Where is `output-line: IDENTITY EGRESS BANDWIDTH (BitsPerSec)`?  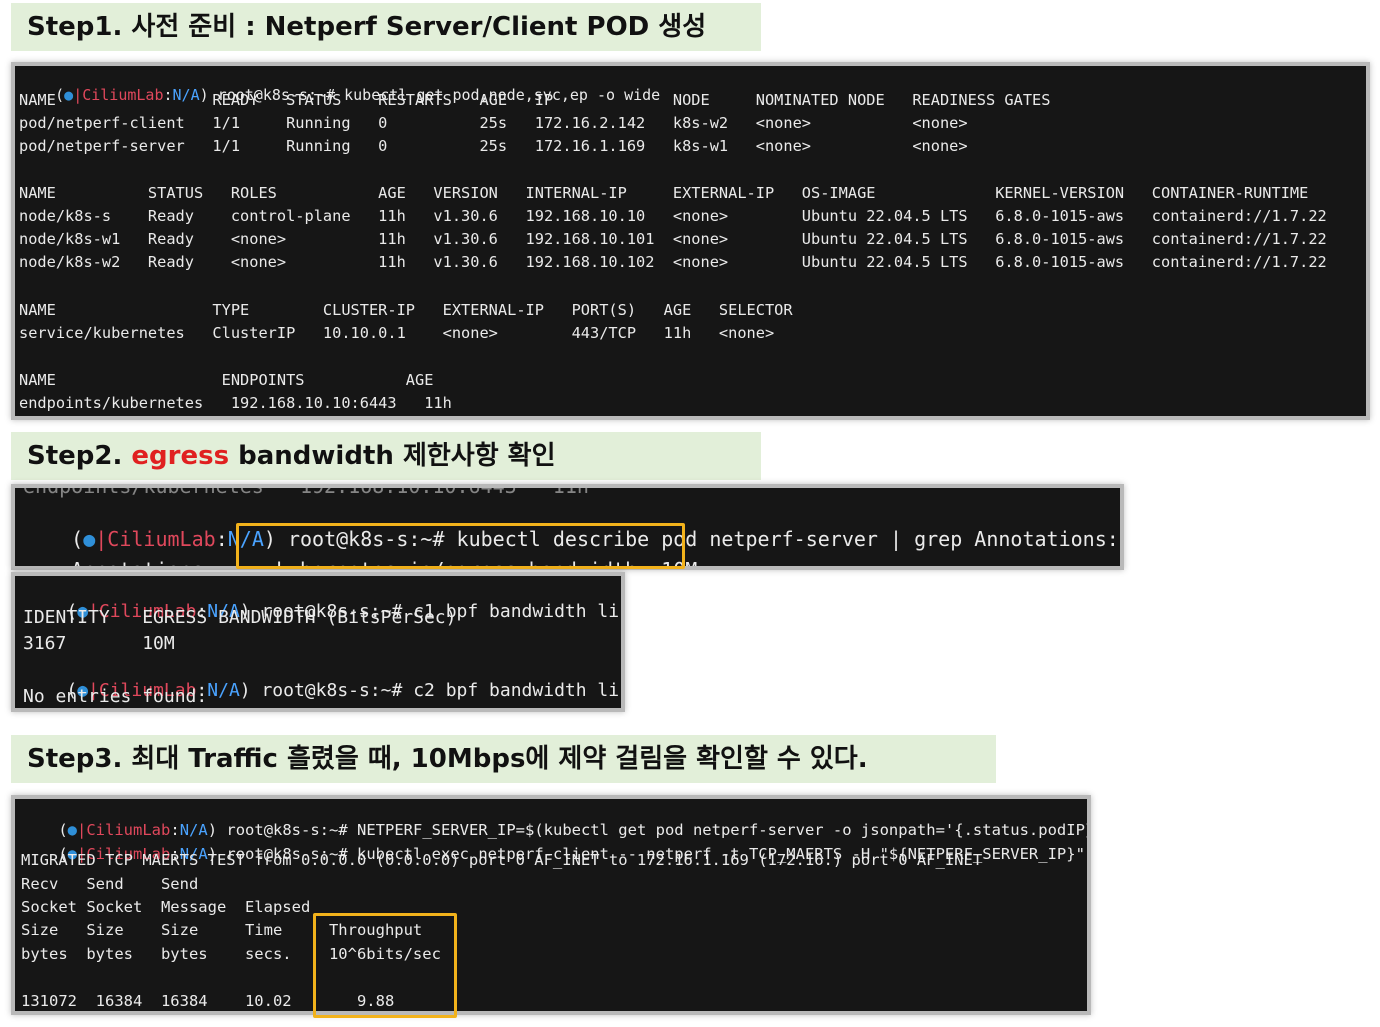
output-line: IDENTITY EGRESS BANDWIDTH (BitsPerSec) is located at coordinates (240, 617).